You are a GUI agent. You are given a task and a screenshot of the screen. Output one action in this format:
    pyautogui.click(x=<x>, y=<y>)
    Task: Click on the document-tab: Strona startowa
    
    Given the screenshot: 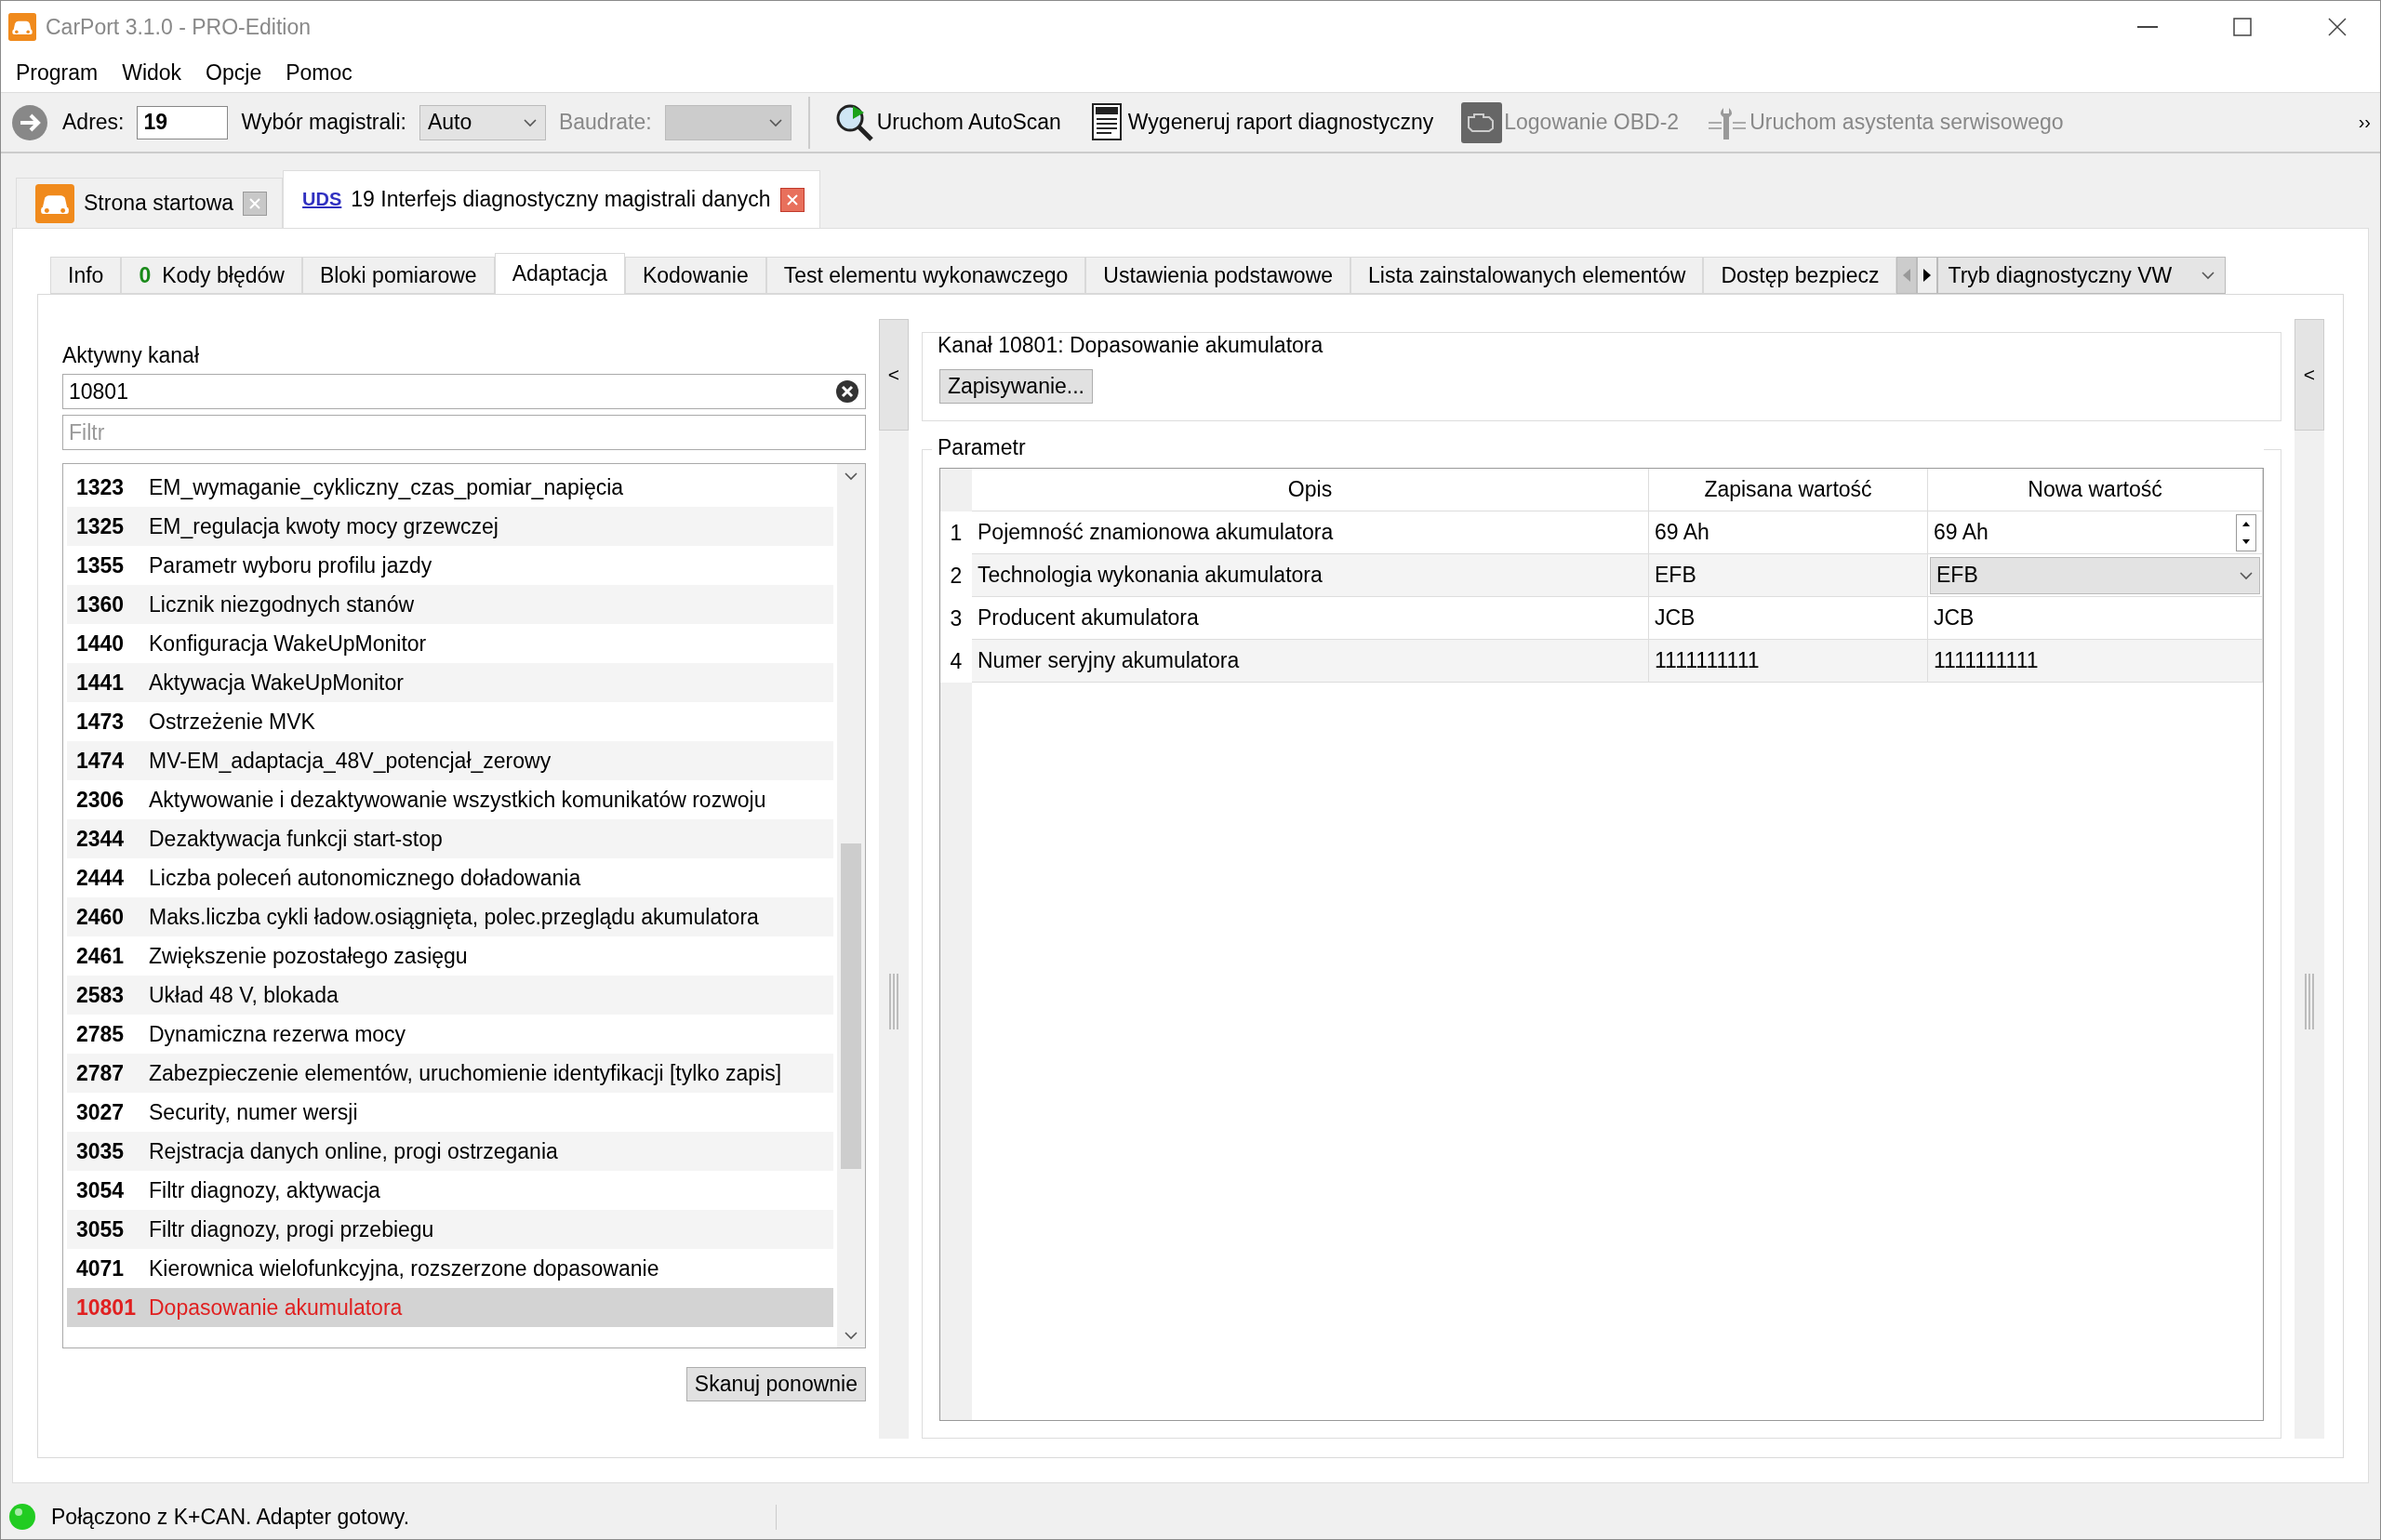 What is the action you would take?
    pyautogui.click(x=150, y=203)
    